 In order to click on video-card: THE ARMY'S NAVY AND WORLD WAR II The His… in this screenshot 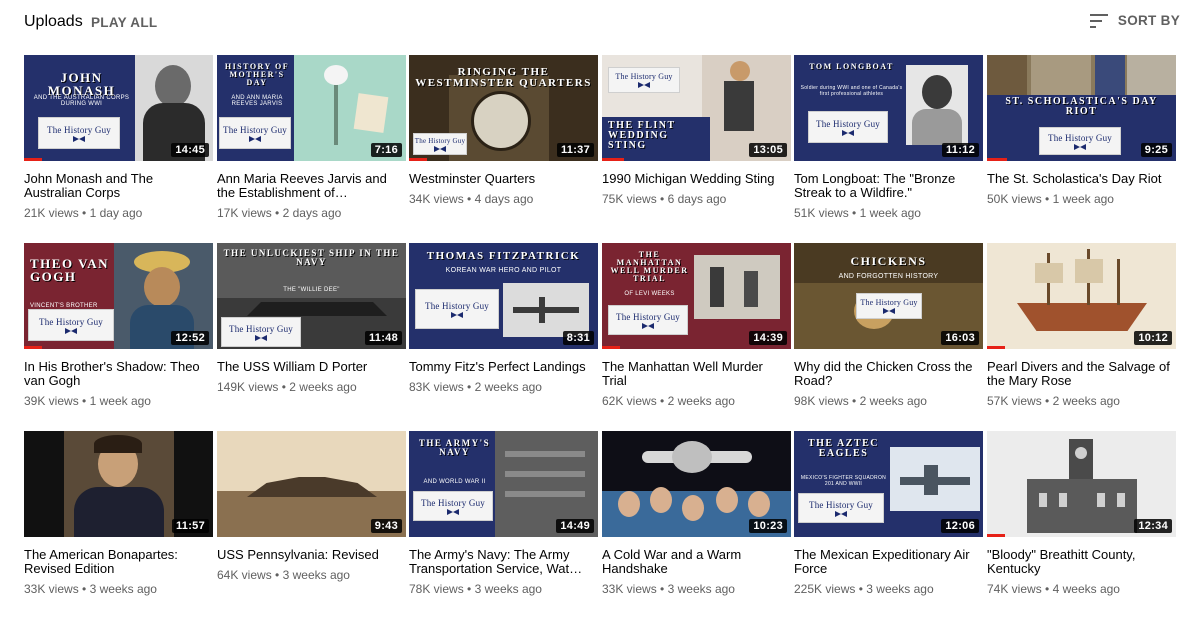, I will do `click(503, 513)`.